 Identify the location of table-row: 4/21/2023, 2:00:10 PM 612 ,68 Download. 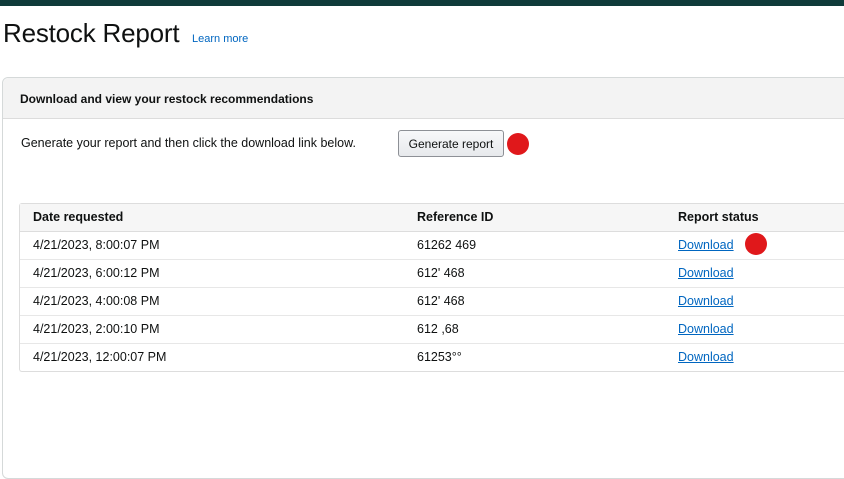
(432, 330).